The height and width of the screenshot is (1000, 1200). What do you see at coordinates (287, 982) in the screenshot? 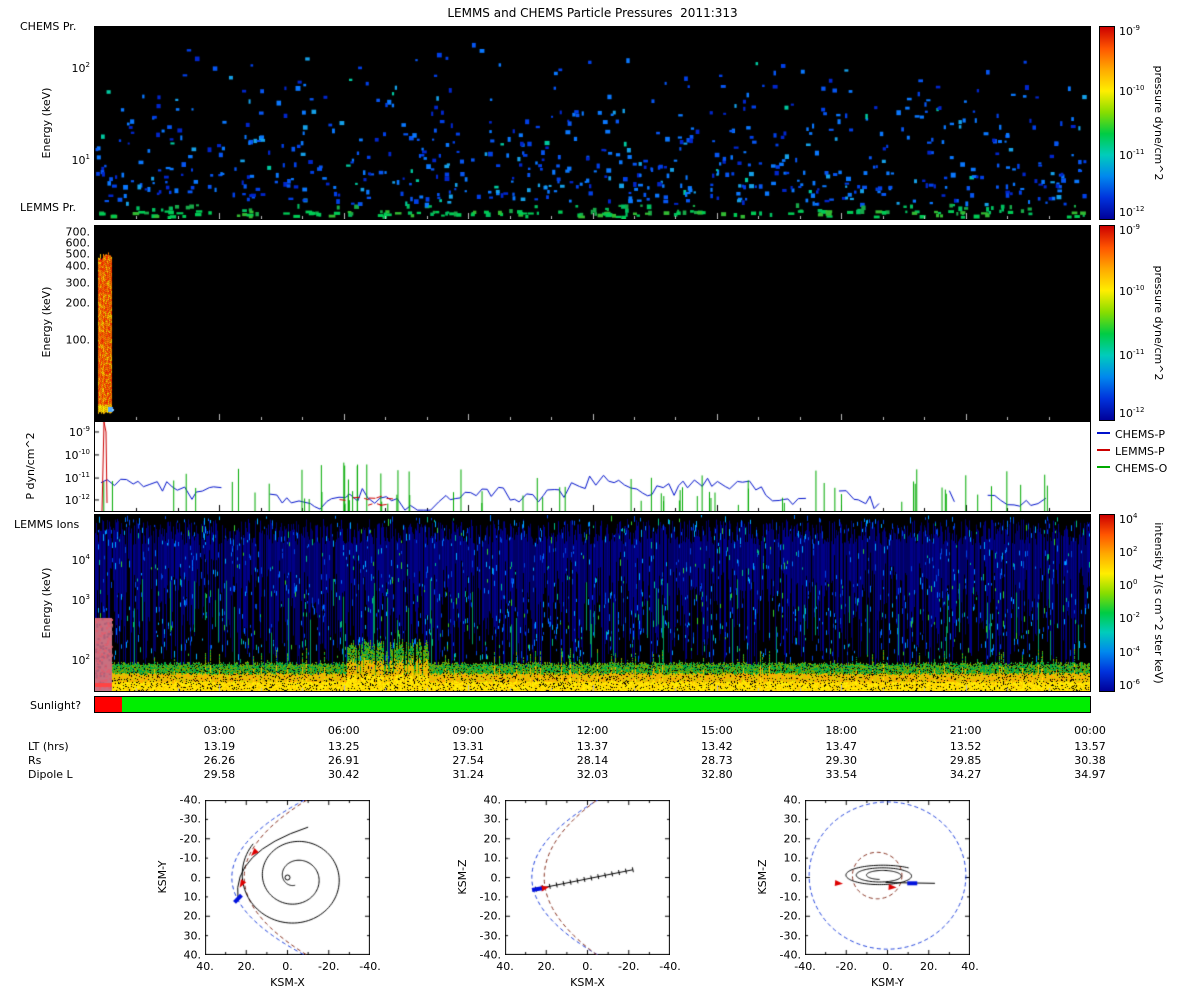
I see `orbit-xy-xlabel: KSM-X` at bounding box center [287, 982].